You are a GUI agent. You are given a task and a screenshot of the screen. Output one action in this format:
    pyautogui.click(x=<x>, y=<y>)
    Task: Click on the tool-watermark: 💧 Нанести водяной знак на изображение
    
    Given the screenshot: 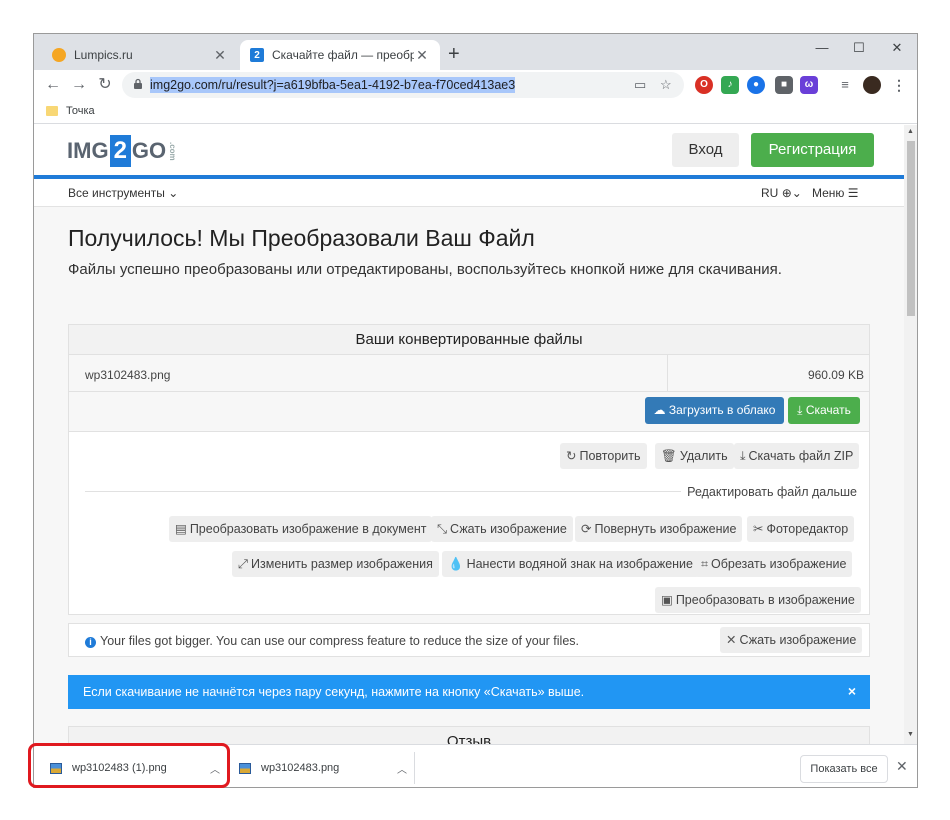 What is the action you would take?
    pyautogui.click(x=570, y=564)
    